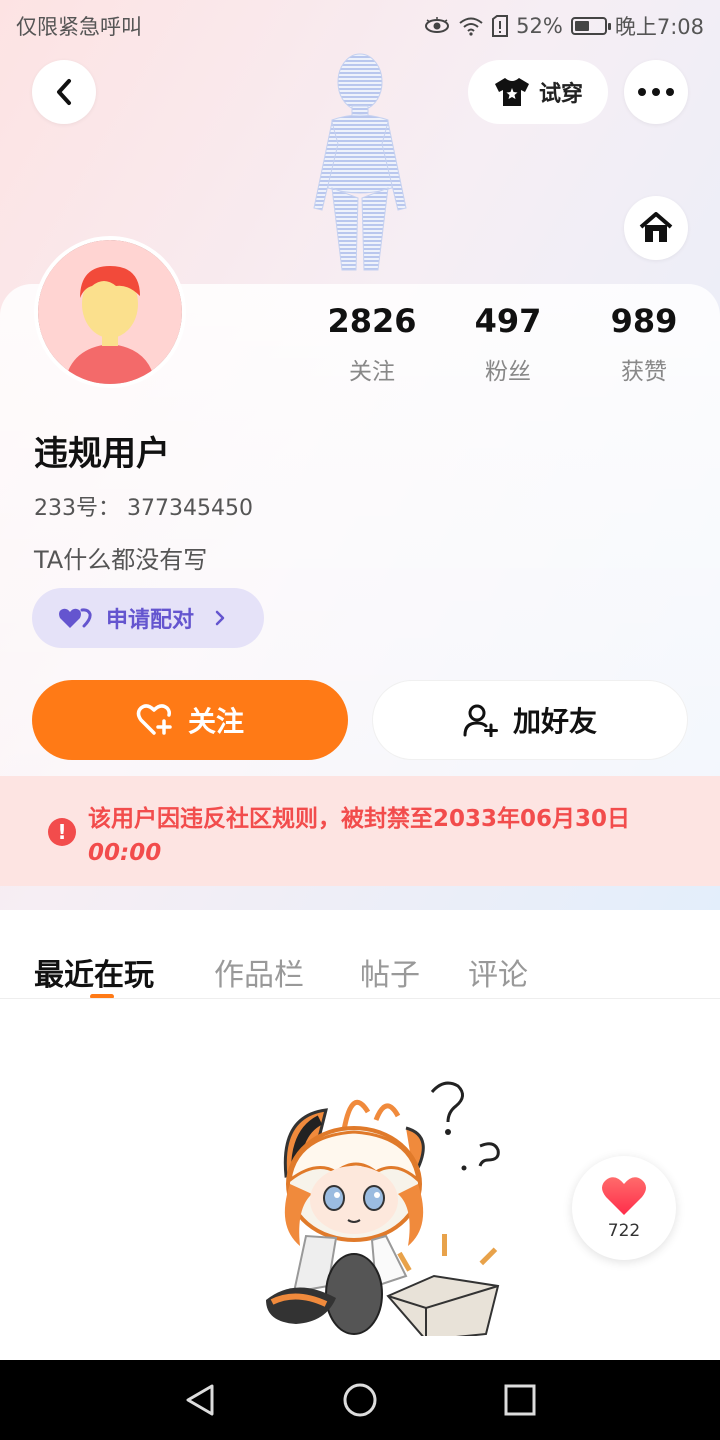 The width and height of the screenshot is (720, 1440). I want to click on empty-state-illustration, so click(383, 1208).